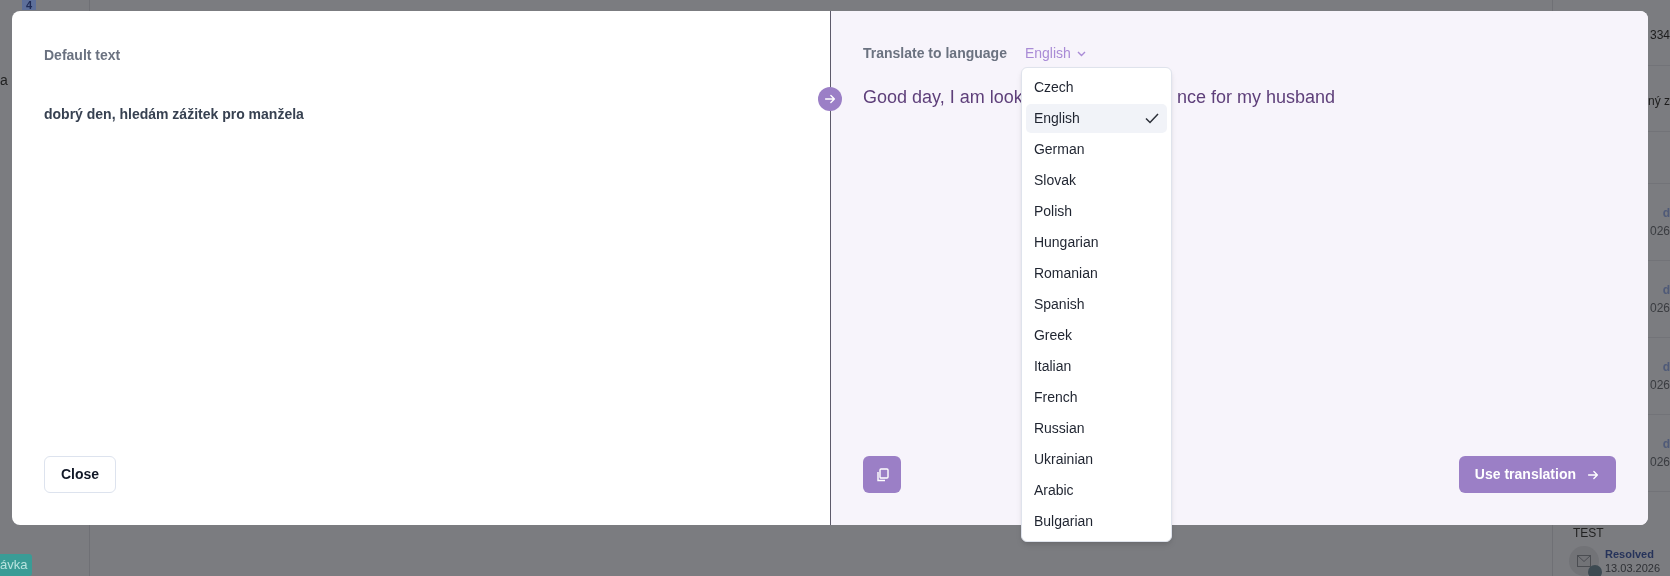 The height and width of the screenshot is (576, 1670). I want to click on language-option: Russian, so click(1096, 428).